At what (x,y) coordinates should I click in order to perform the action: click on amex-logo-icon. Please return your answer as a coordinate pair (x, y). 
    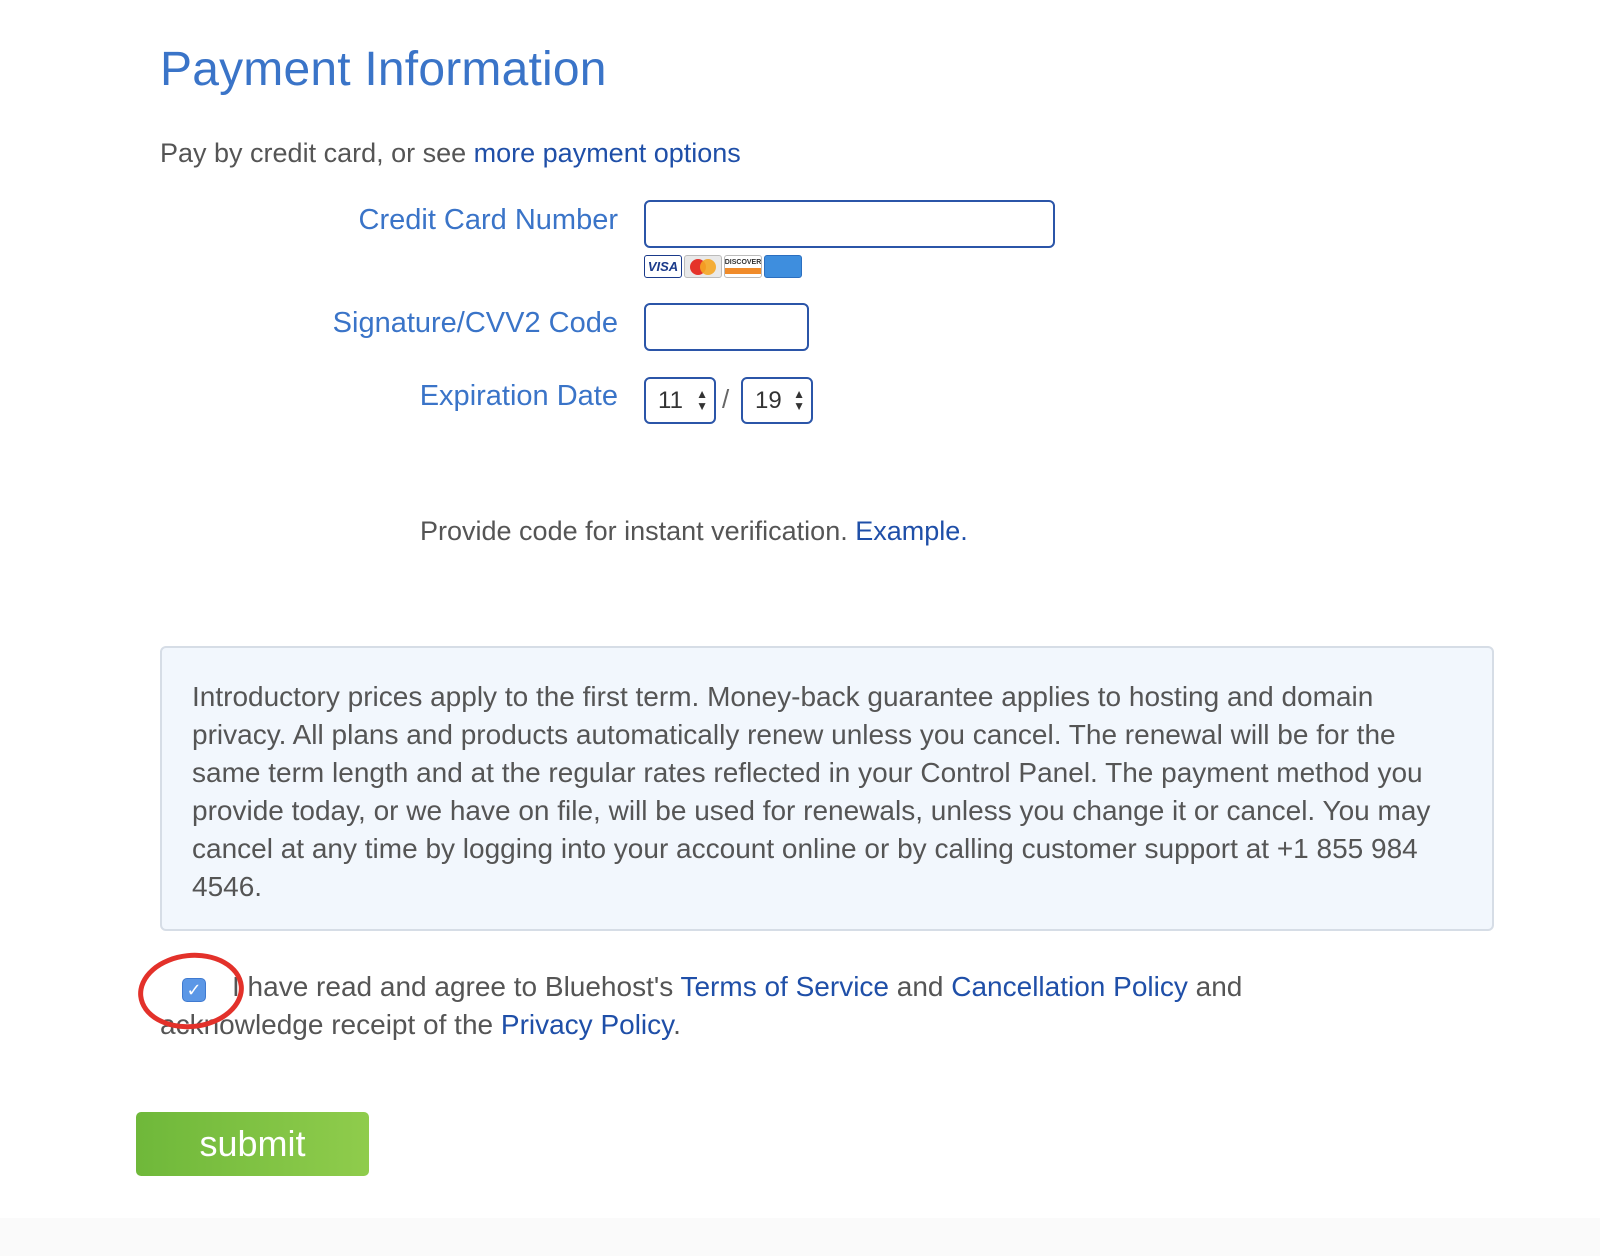
    Looking at the image, I should click on (783, 266).